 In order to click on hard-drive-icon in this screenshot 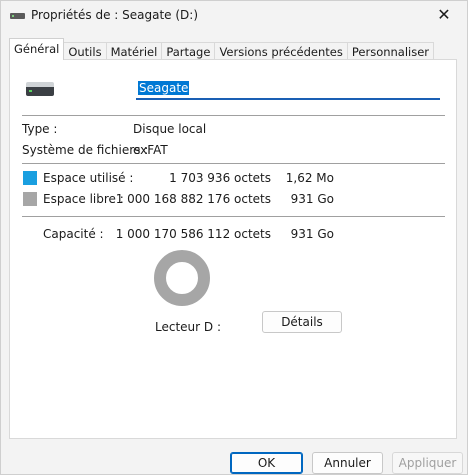, I will do `click(40, 89)`.